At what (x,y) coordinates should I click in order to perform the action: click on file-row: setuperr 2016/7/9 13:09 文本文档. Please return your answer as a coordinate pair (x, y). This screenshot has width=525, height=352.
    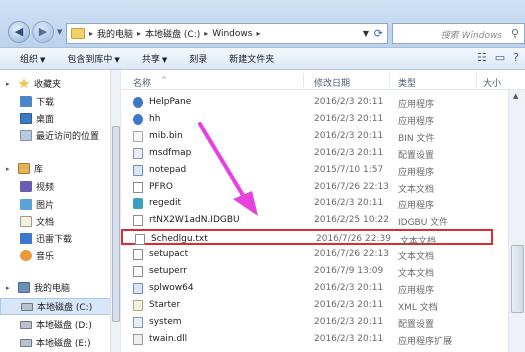
    Looking at the image, I should click on (307, 271).